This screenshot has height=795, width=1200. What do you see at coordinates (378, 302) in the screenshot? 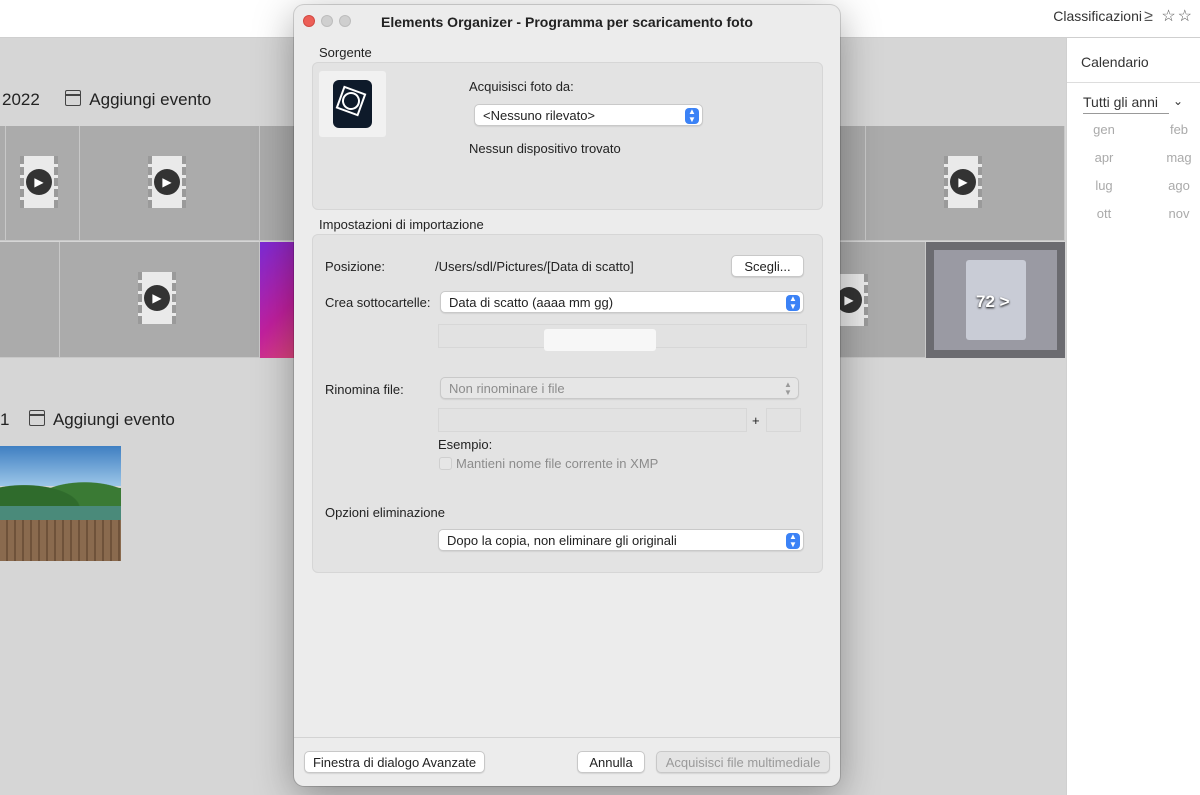
I see `subfolders-label: Crea sottocartelle:` at bounding box center [378, 302].